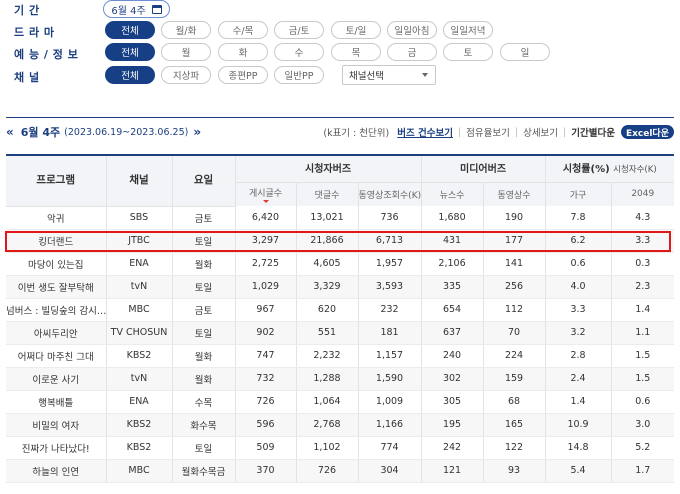  Describe the element at coordinates (412, 52) in the screenshot. I see `variety-option-fri: 금` at that location.